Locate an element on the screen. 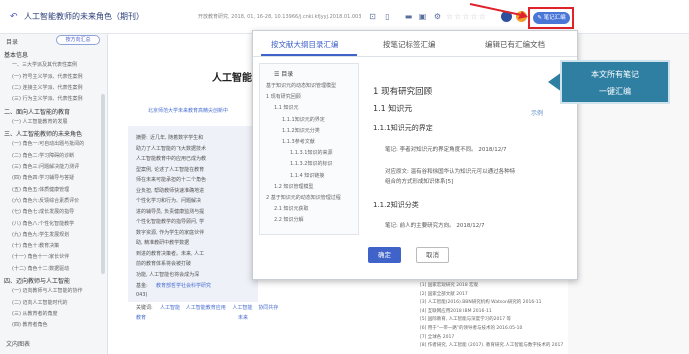  sidebar-item: (五) 角色五:体质健康管理 is located at coordinates (58, 189).